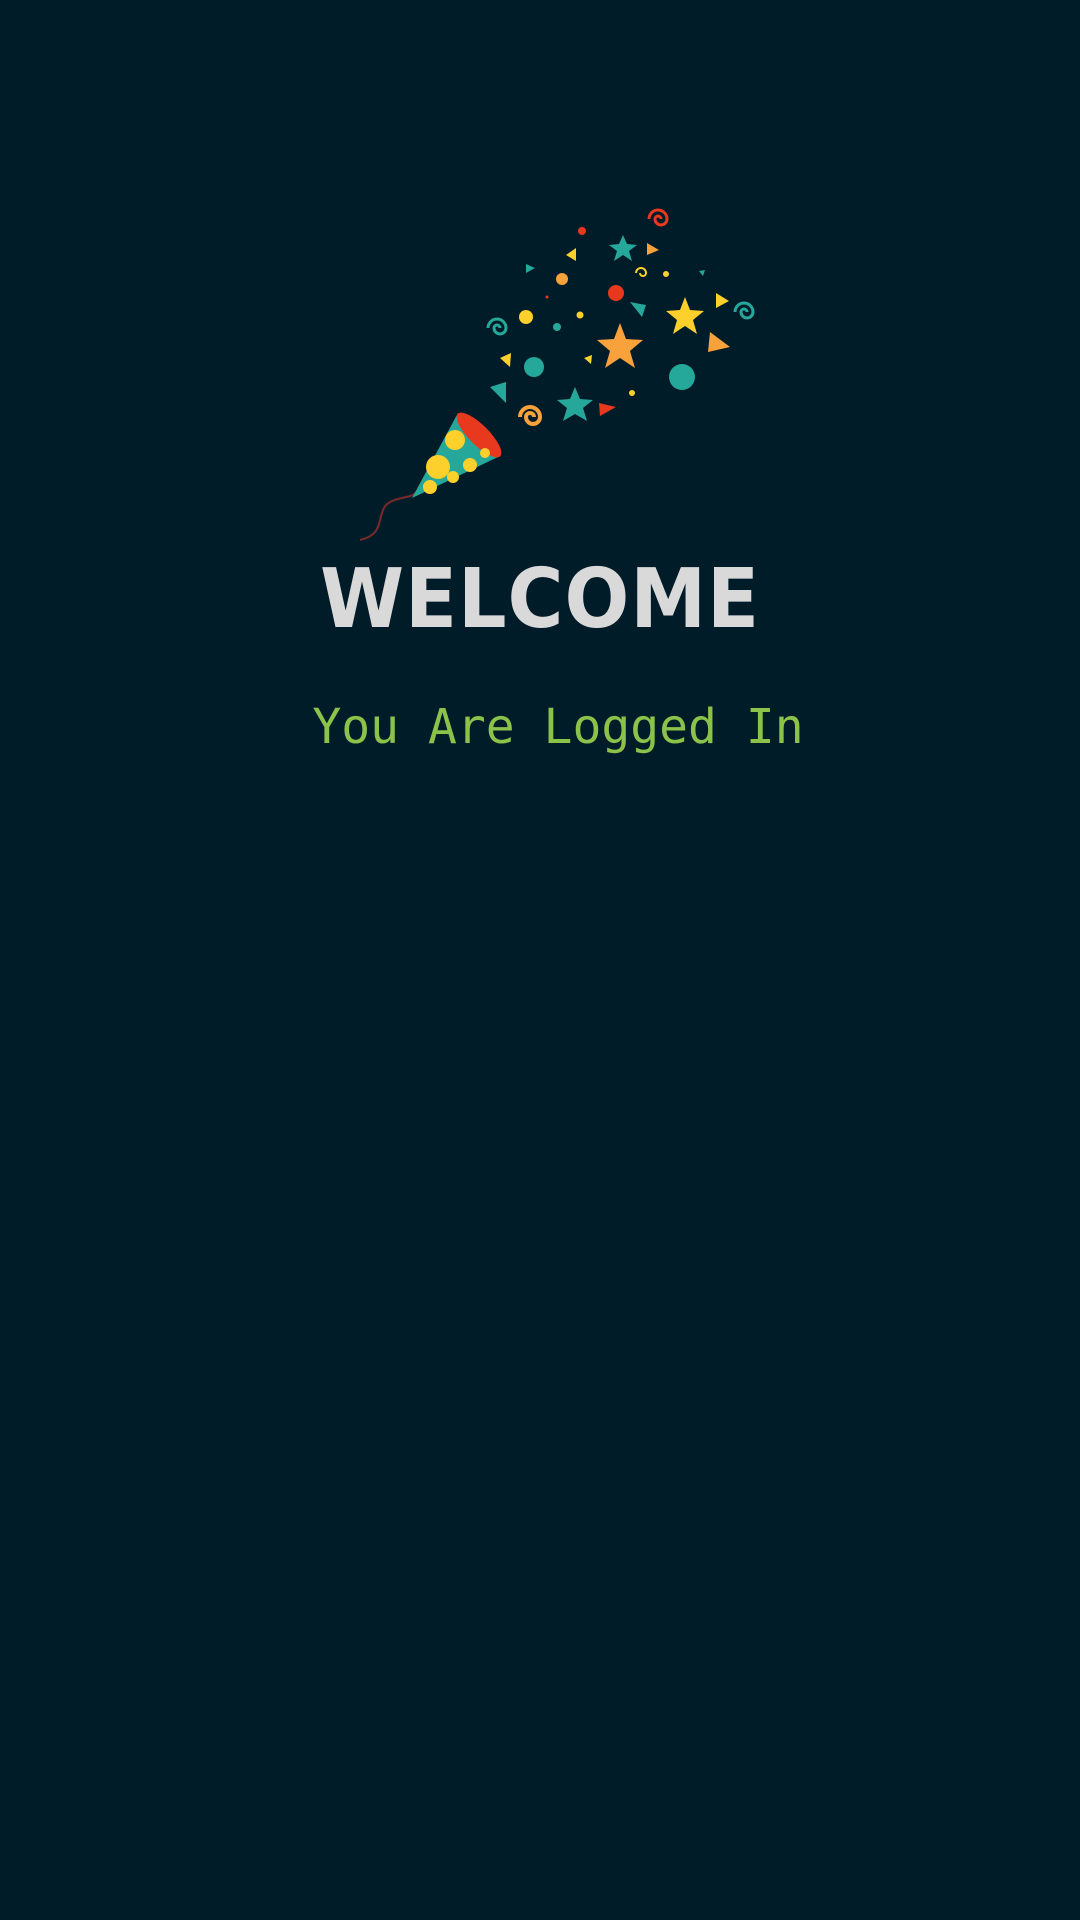 The height and width of the screenshot is (1920, 1080). Describe the element at coordinates (558, 727) in the screenshot. I see `logged-in-message: You Are Logged In` at that location.